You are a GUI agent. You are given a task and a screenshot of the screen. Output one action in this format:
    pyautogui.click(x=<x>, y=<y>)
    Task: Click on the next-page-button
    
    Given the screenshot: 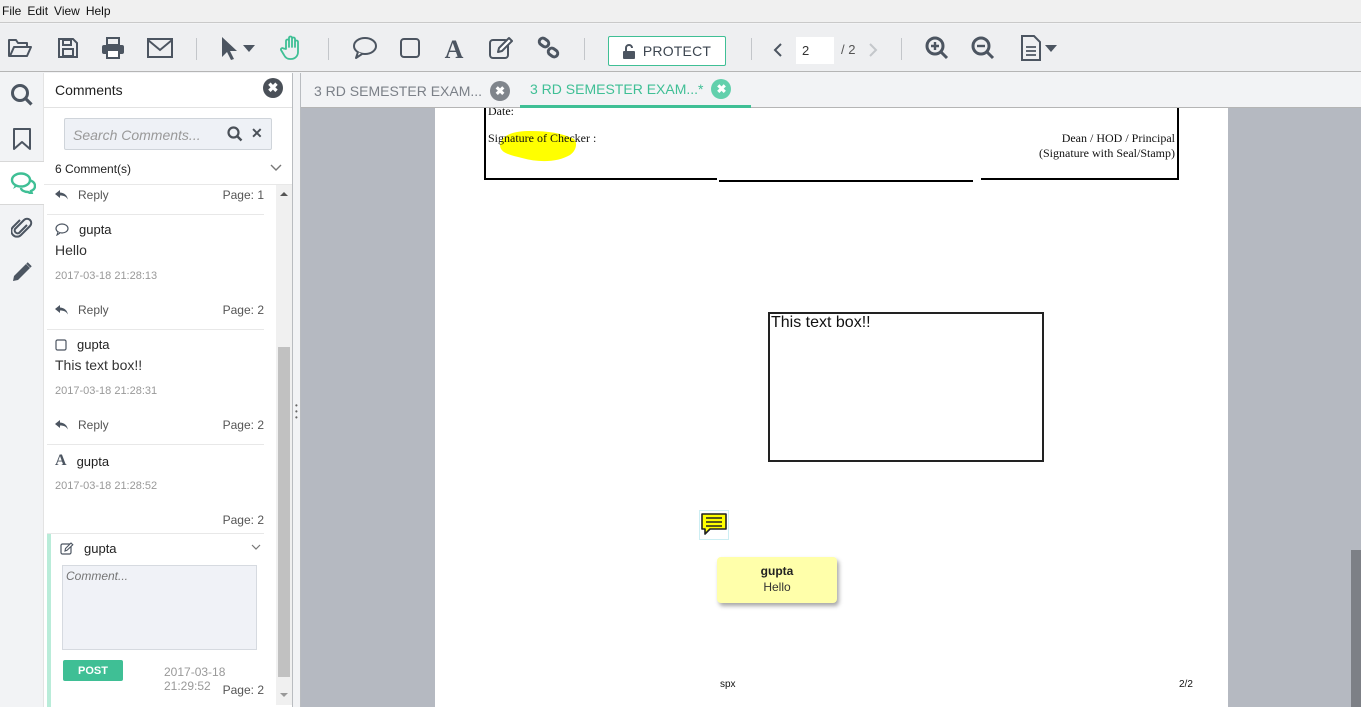 What is the action you would take?
    pyautogui.click(x=873, y=50)
    